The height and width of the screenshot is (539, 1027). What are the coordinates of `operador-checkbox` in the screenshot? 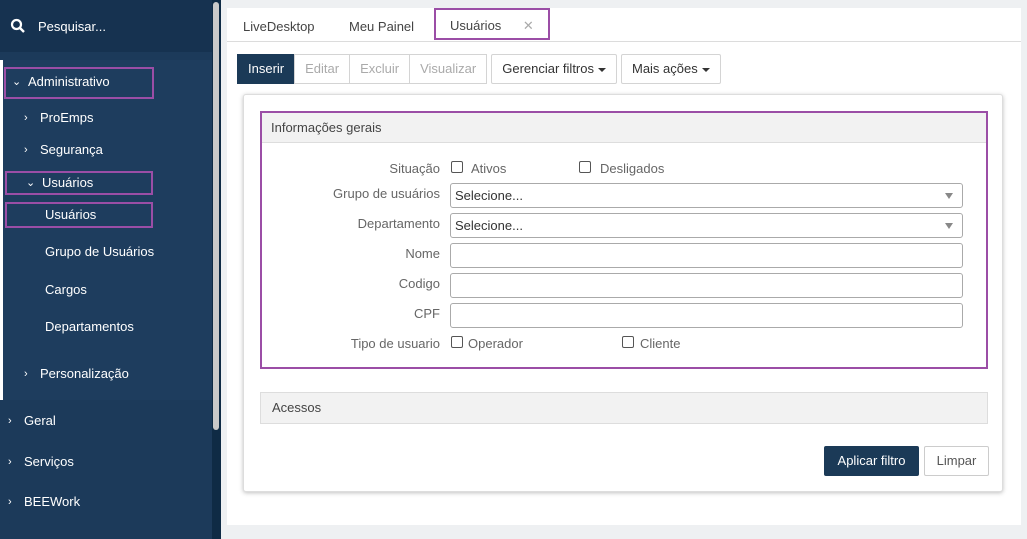 It's located at (457, 342).